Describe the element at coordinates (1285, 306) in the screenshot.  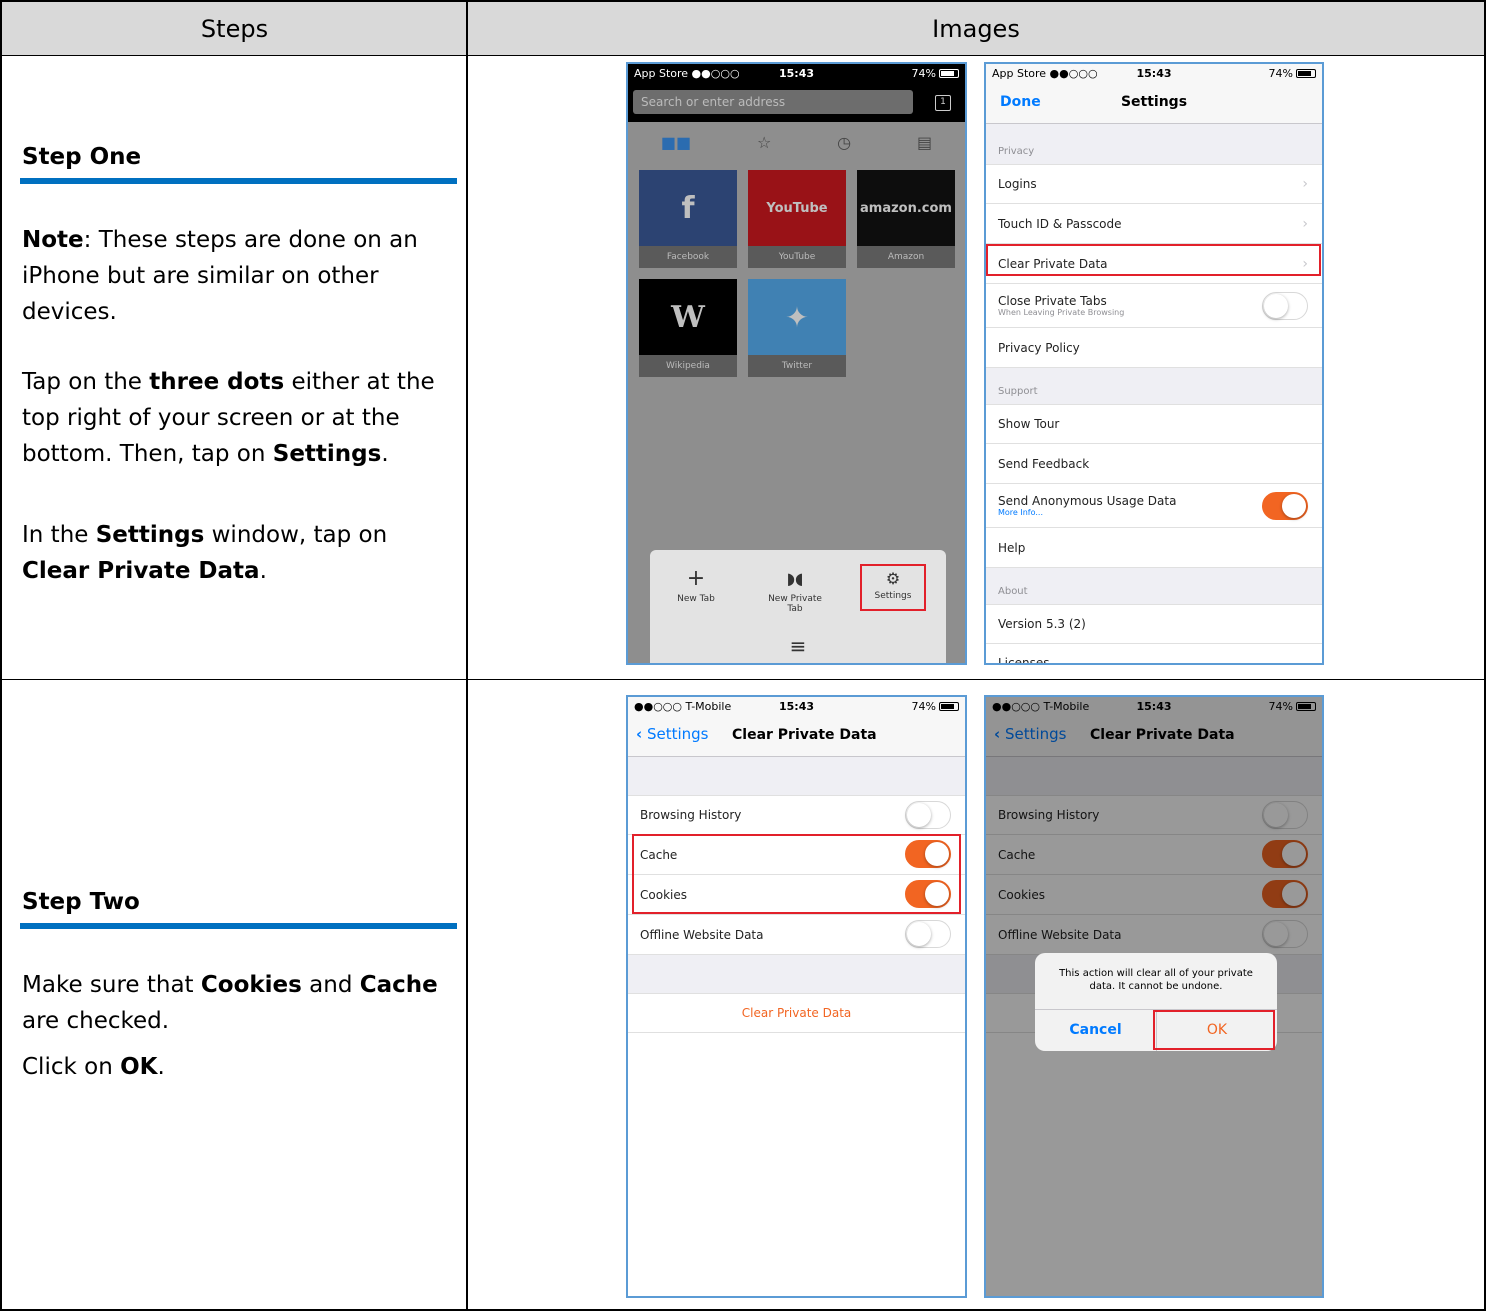
I see `close-private-tabs-toggle` at that location.